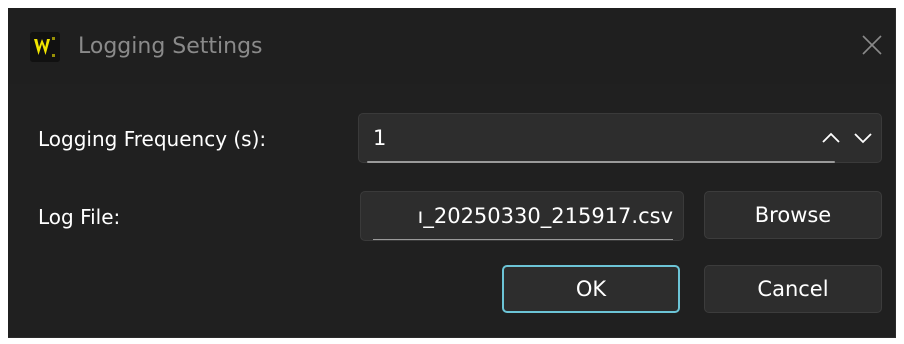  I want to click on browse-button: Browse, so click(793, 215).